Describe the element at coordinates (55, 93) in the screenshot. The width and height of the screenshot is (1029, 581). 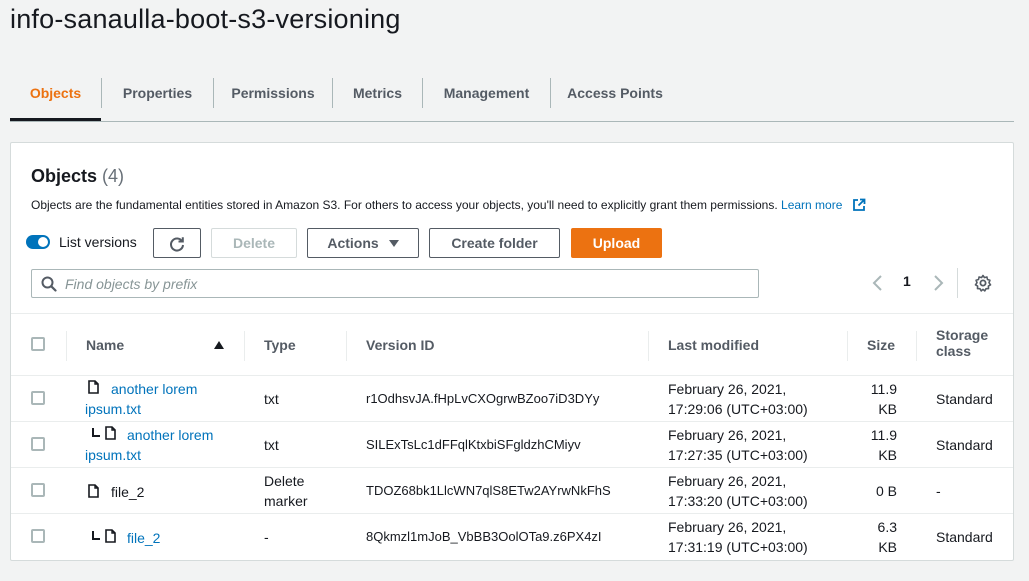
I see `tab-objects: Objects` at that location.